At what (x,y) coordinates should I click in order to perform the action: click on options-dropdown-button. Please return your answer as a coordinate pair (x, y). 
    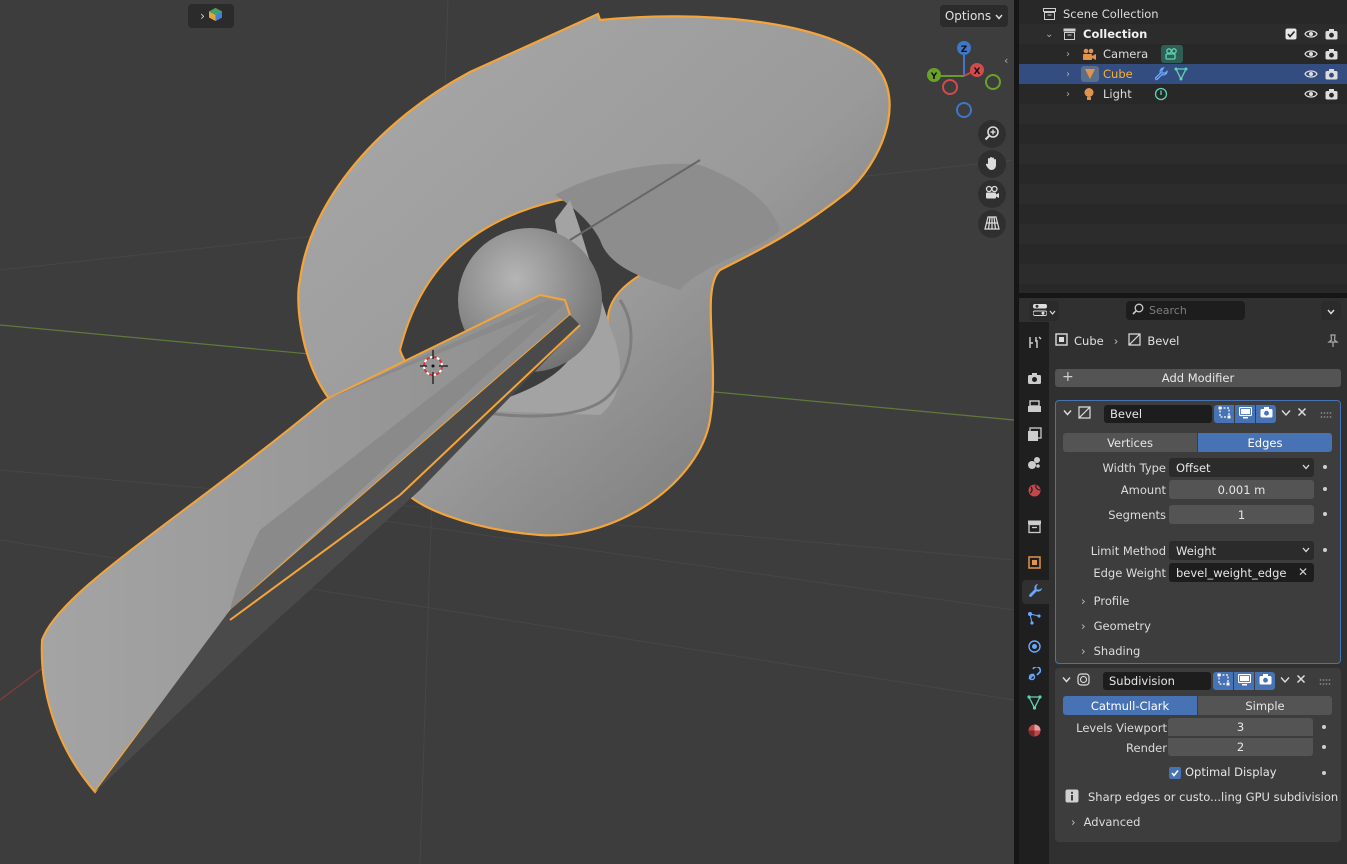
    Looking at the image, I should click on (1331, 310).